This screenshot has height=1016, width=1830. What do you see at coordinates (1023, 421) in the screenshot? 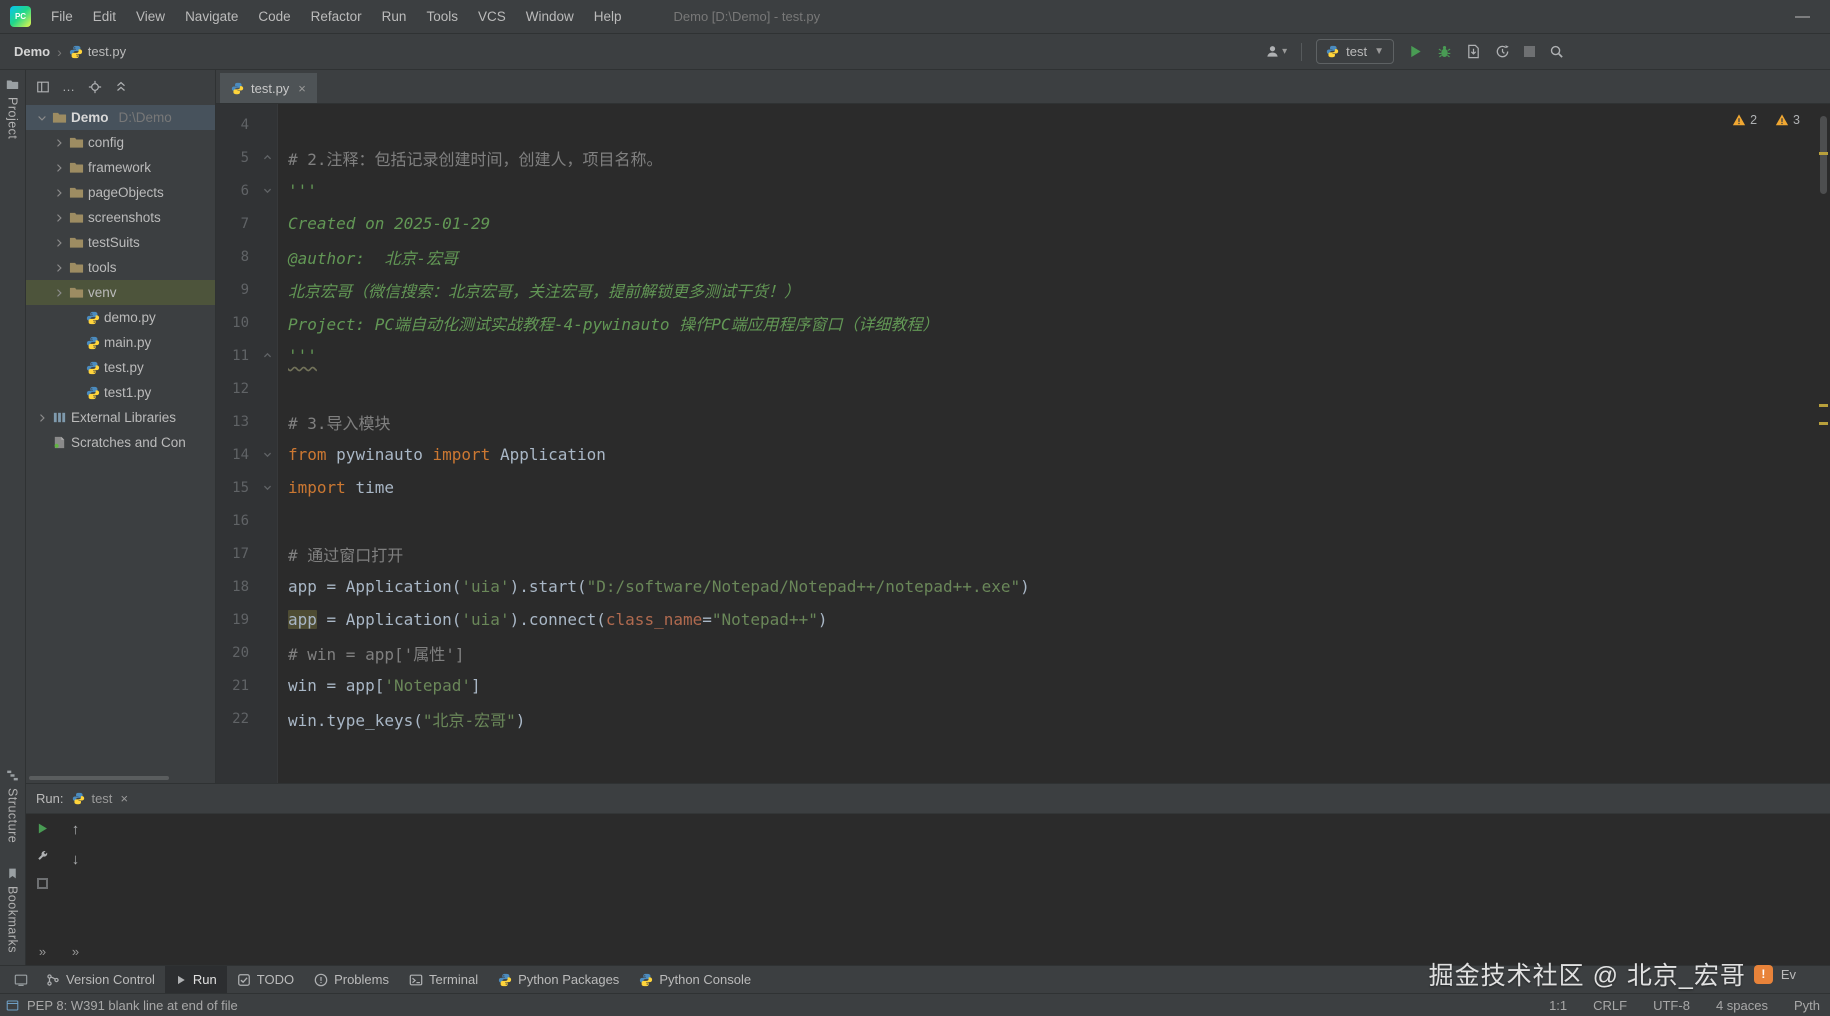
I see `code-line-13: 13 # 3.导入模块` at bounding box center [1023, 421].